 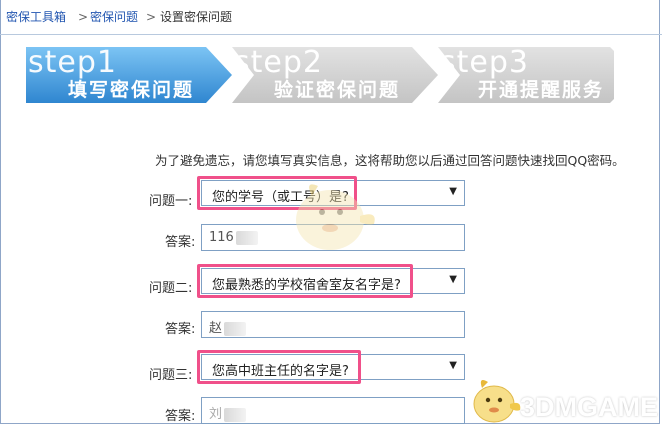 What do you see at coordinates (216, 328) in the screenshot?
I see `answer-2-value: 赵` at bounding box center [216, 328].